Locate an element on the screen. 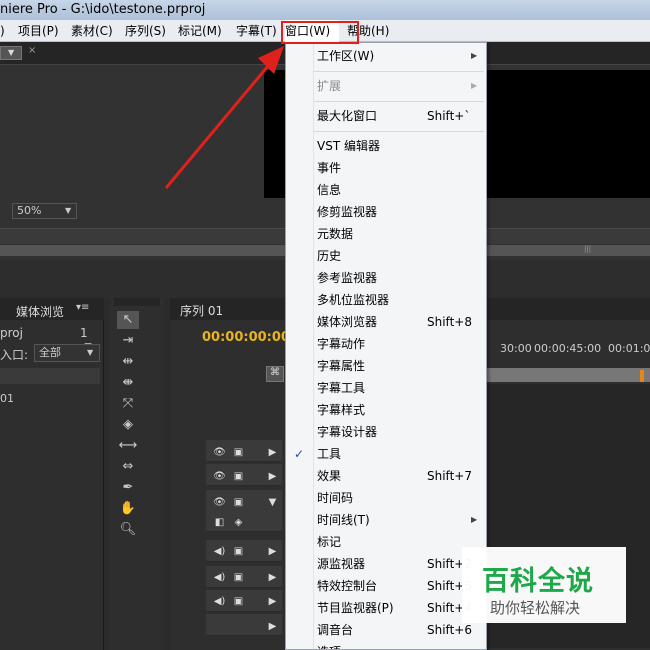  slip-tool-icon: ⟷ is located at coordinates (128, 446).